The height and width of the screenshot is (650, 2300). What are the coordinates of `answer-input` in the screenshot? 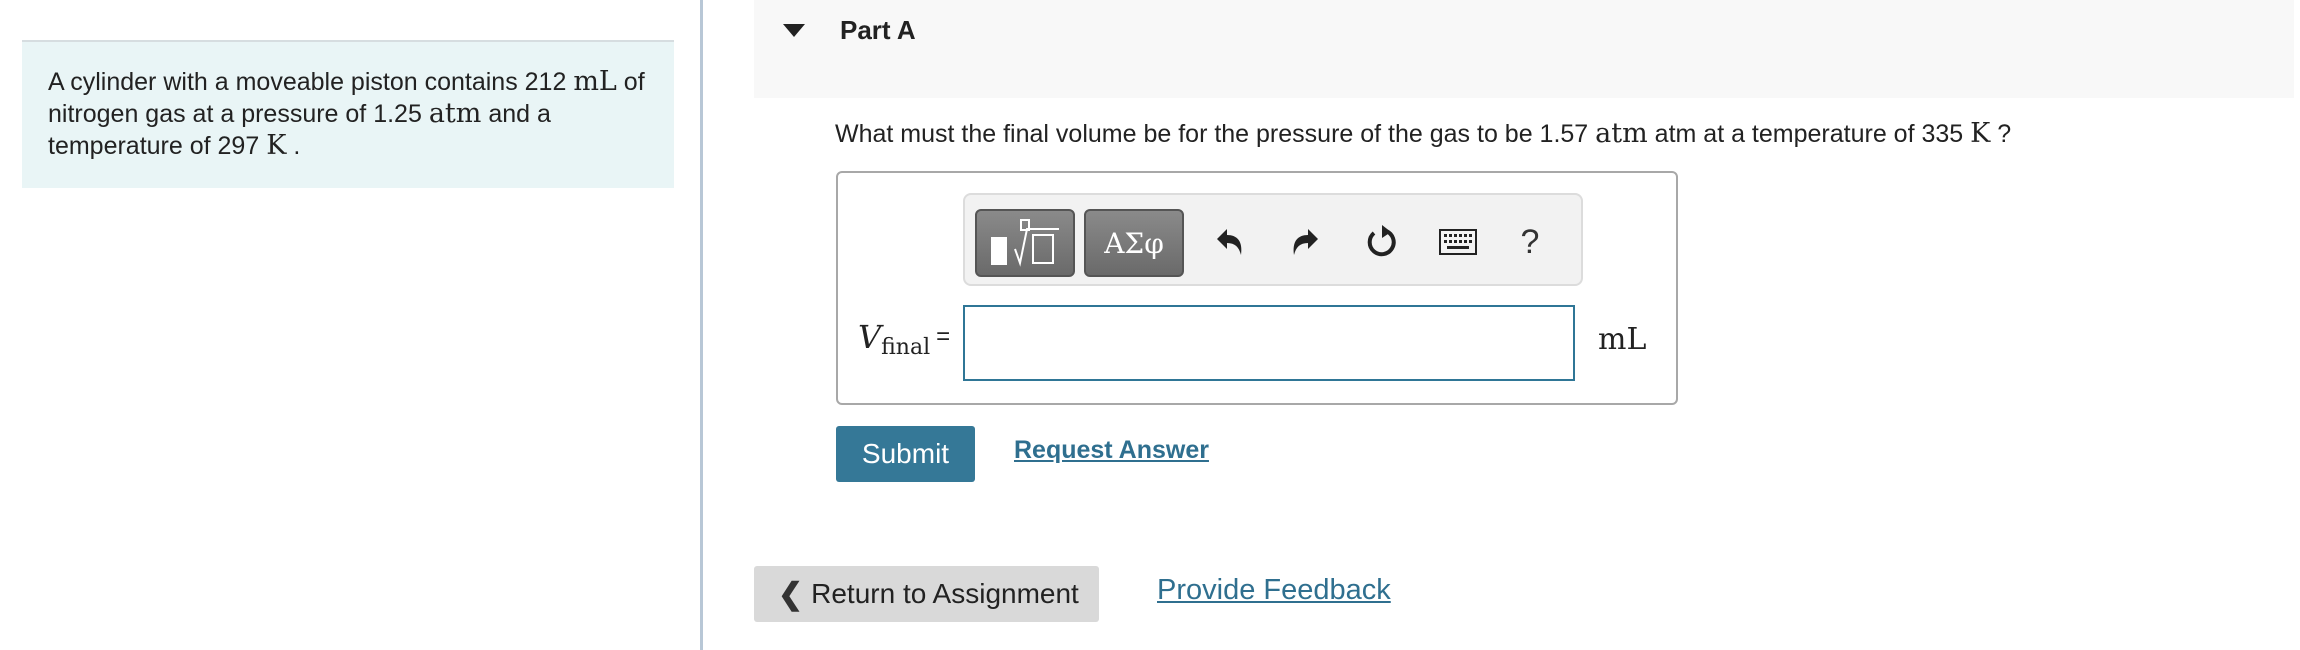 It's located at (1269, 343).